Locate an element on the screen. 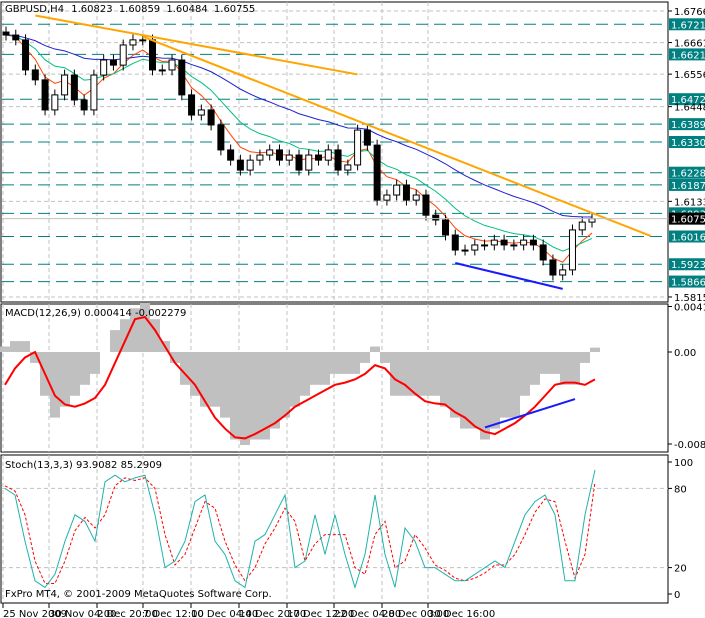 The height and width of the screenshot is (618, 705). level-label: 1.63897 is located at coordinates (688, 125).